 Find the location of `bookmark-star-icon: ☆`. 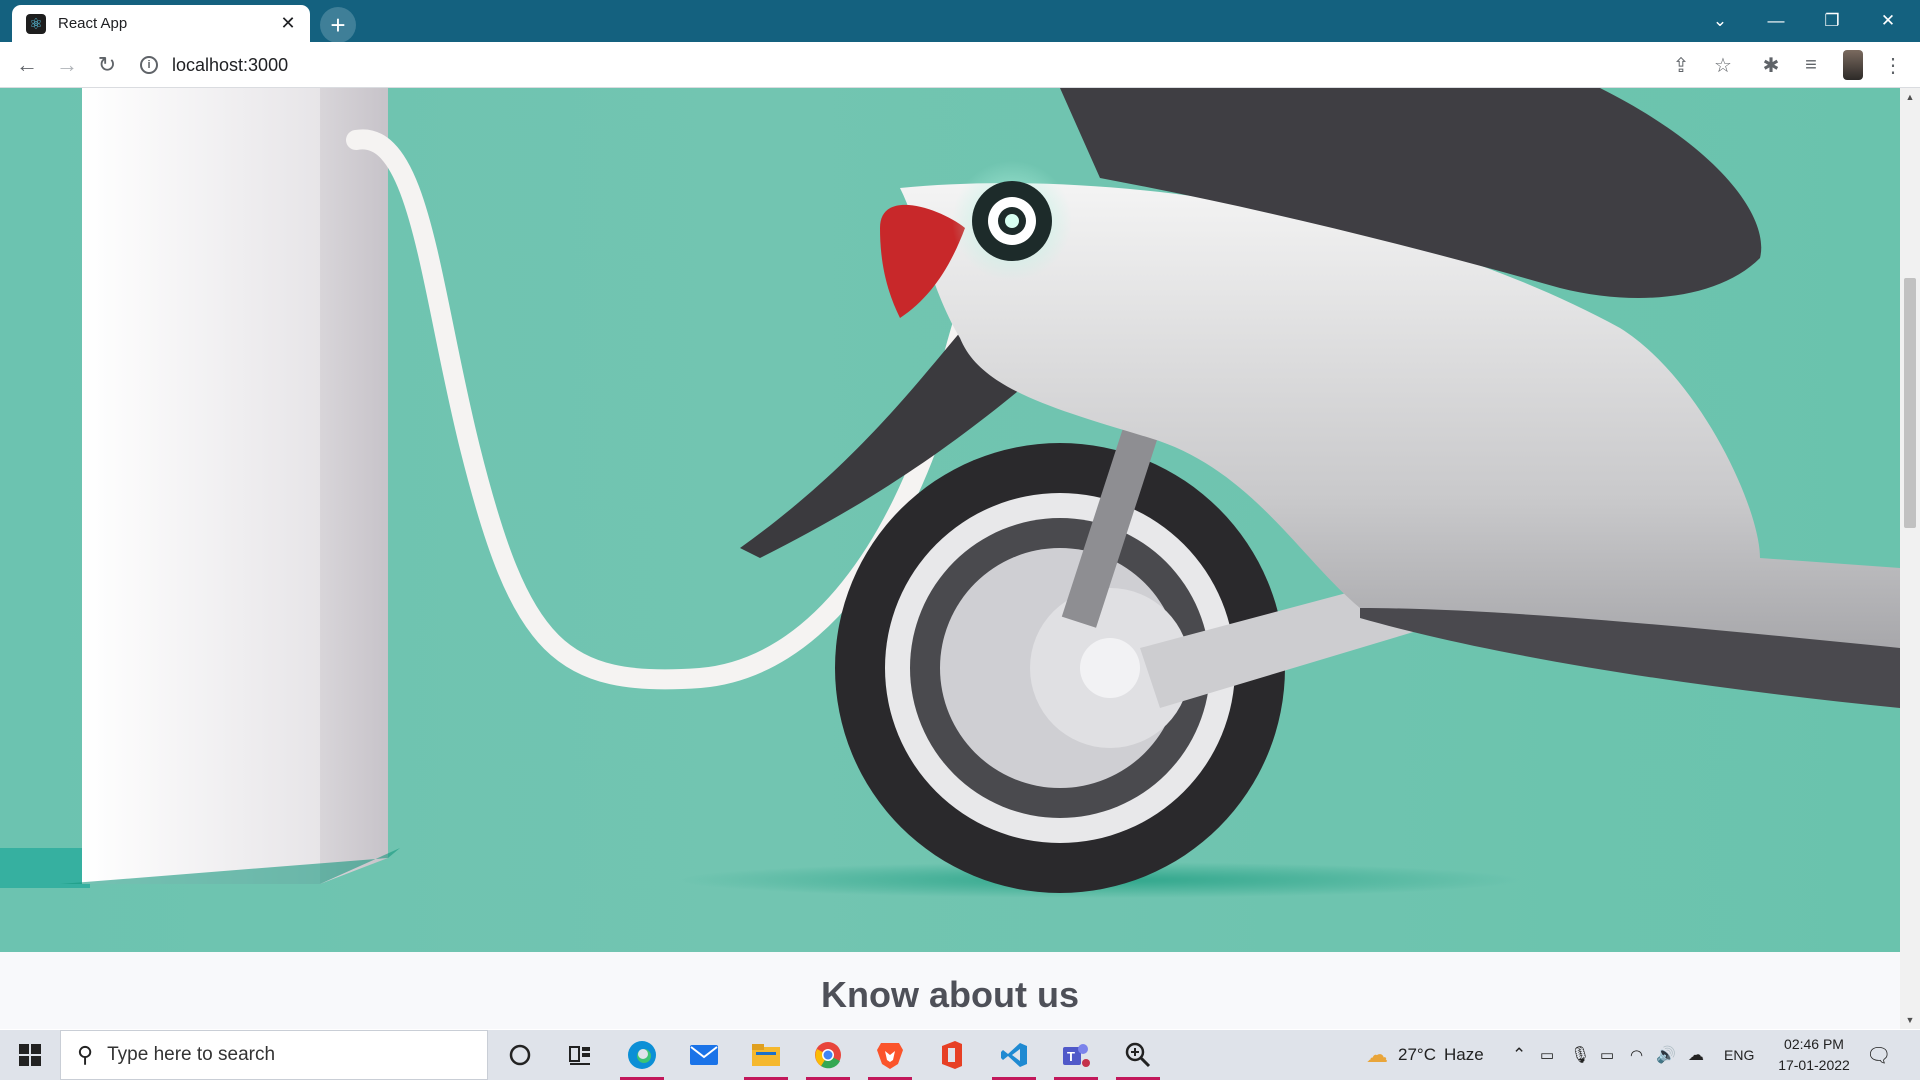

bookmark-star-icon: ☆ is located at coordinates (1723, 65).